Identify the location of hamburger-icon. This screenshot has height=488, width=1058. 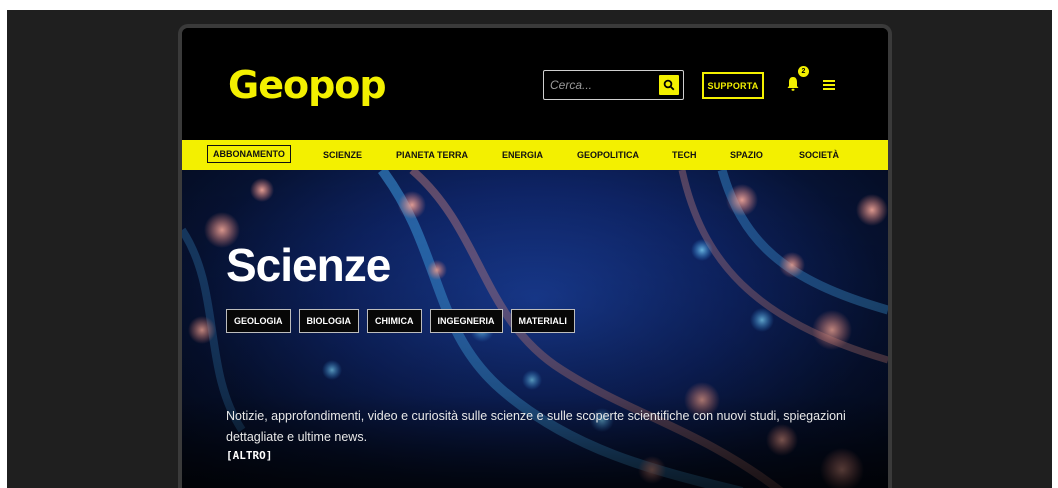
(829, 85).